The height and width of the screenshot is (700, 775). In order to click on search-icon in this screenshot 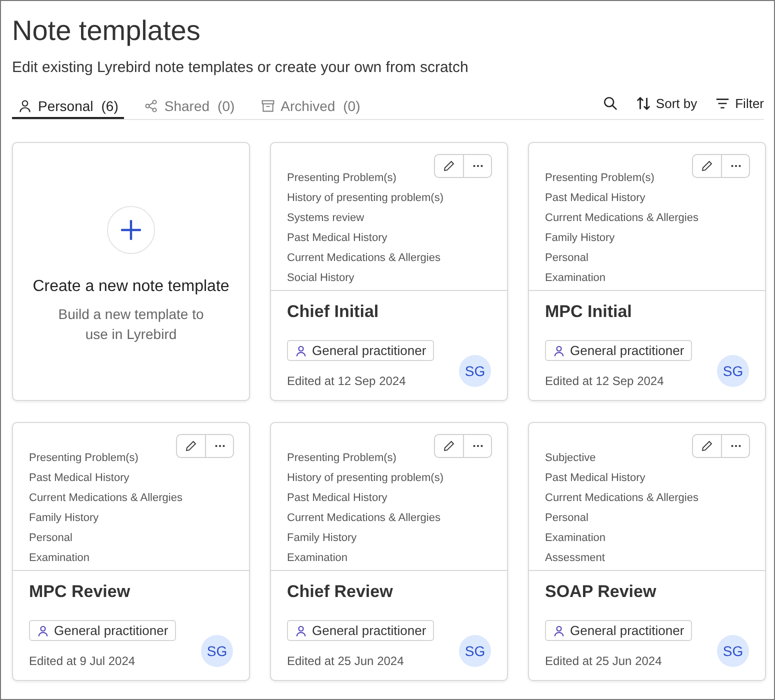, I will do `click(610, 103)`.